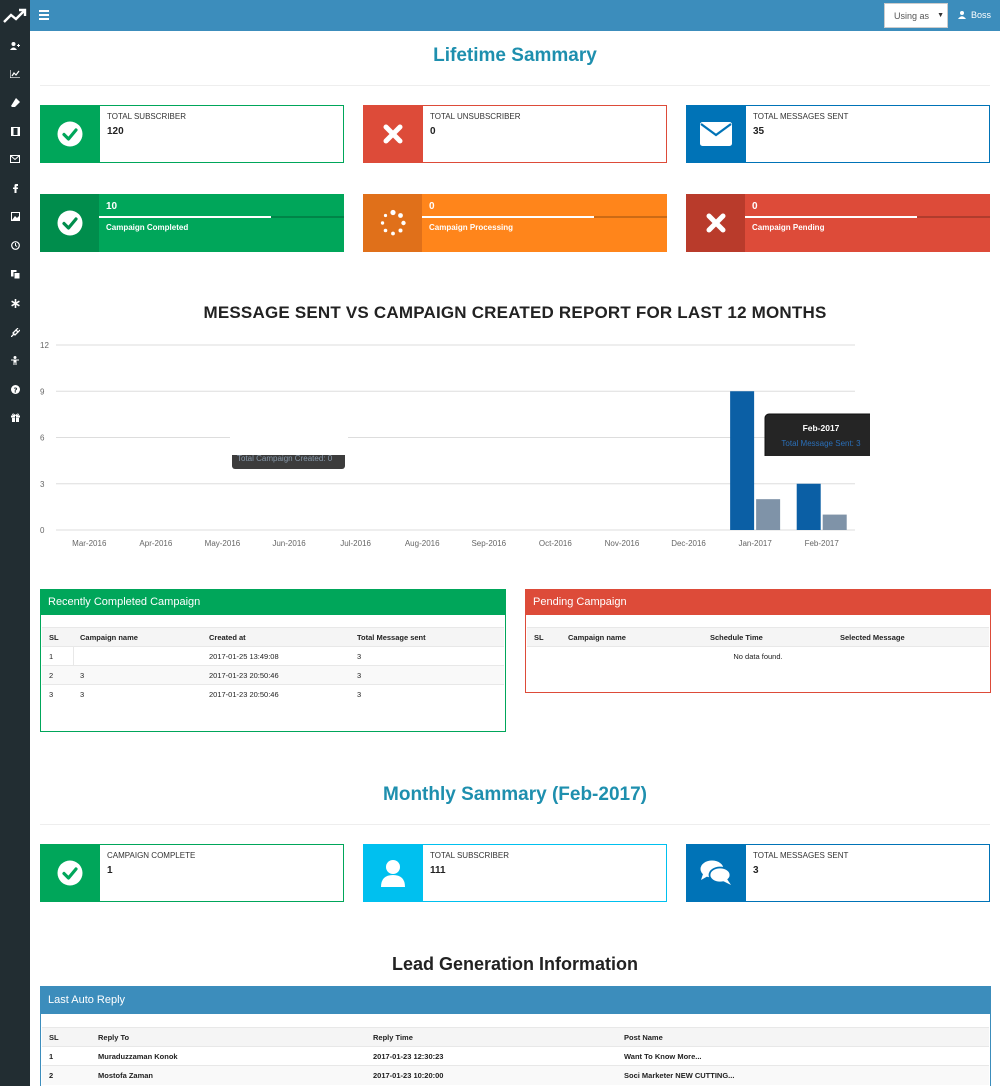 This screenshot has width=1000, height=1086. Describe the element at coordinates (838, 134) in the screenshot. I see `total-messages-sent-box: TOTAL MESSAGES SENT 35` at that location.